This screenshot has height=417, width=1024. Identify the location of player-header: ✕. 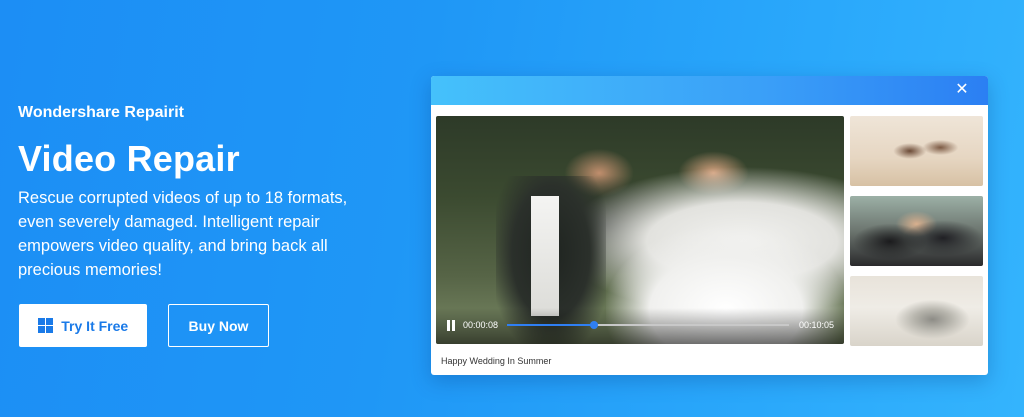
(709, 90).